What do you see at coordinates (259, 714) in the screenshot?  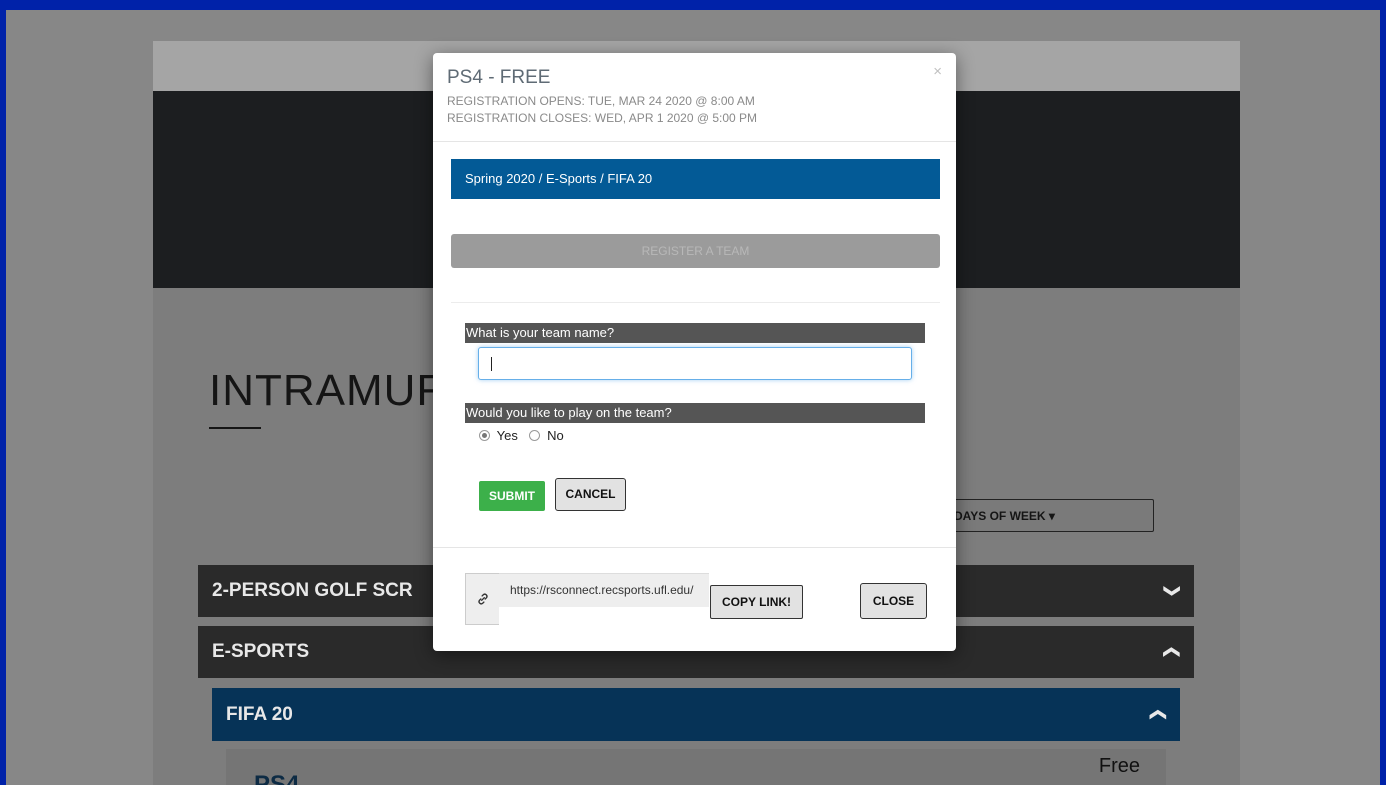 I see `accordion-fifa-20-label: FIFA 20` at bounding box center [259, 714].